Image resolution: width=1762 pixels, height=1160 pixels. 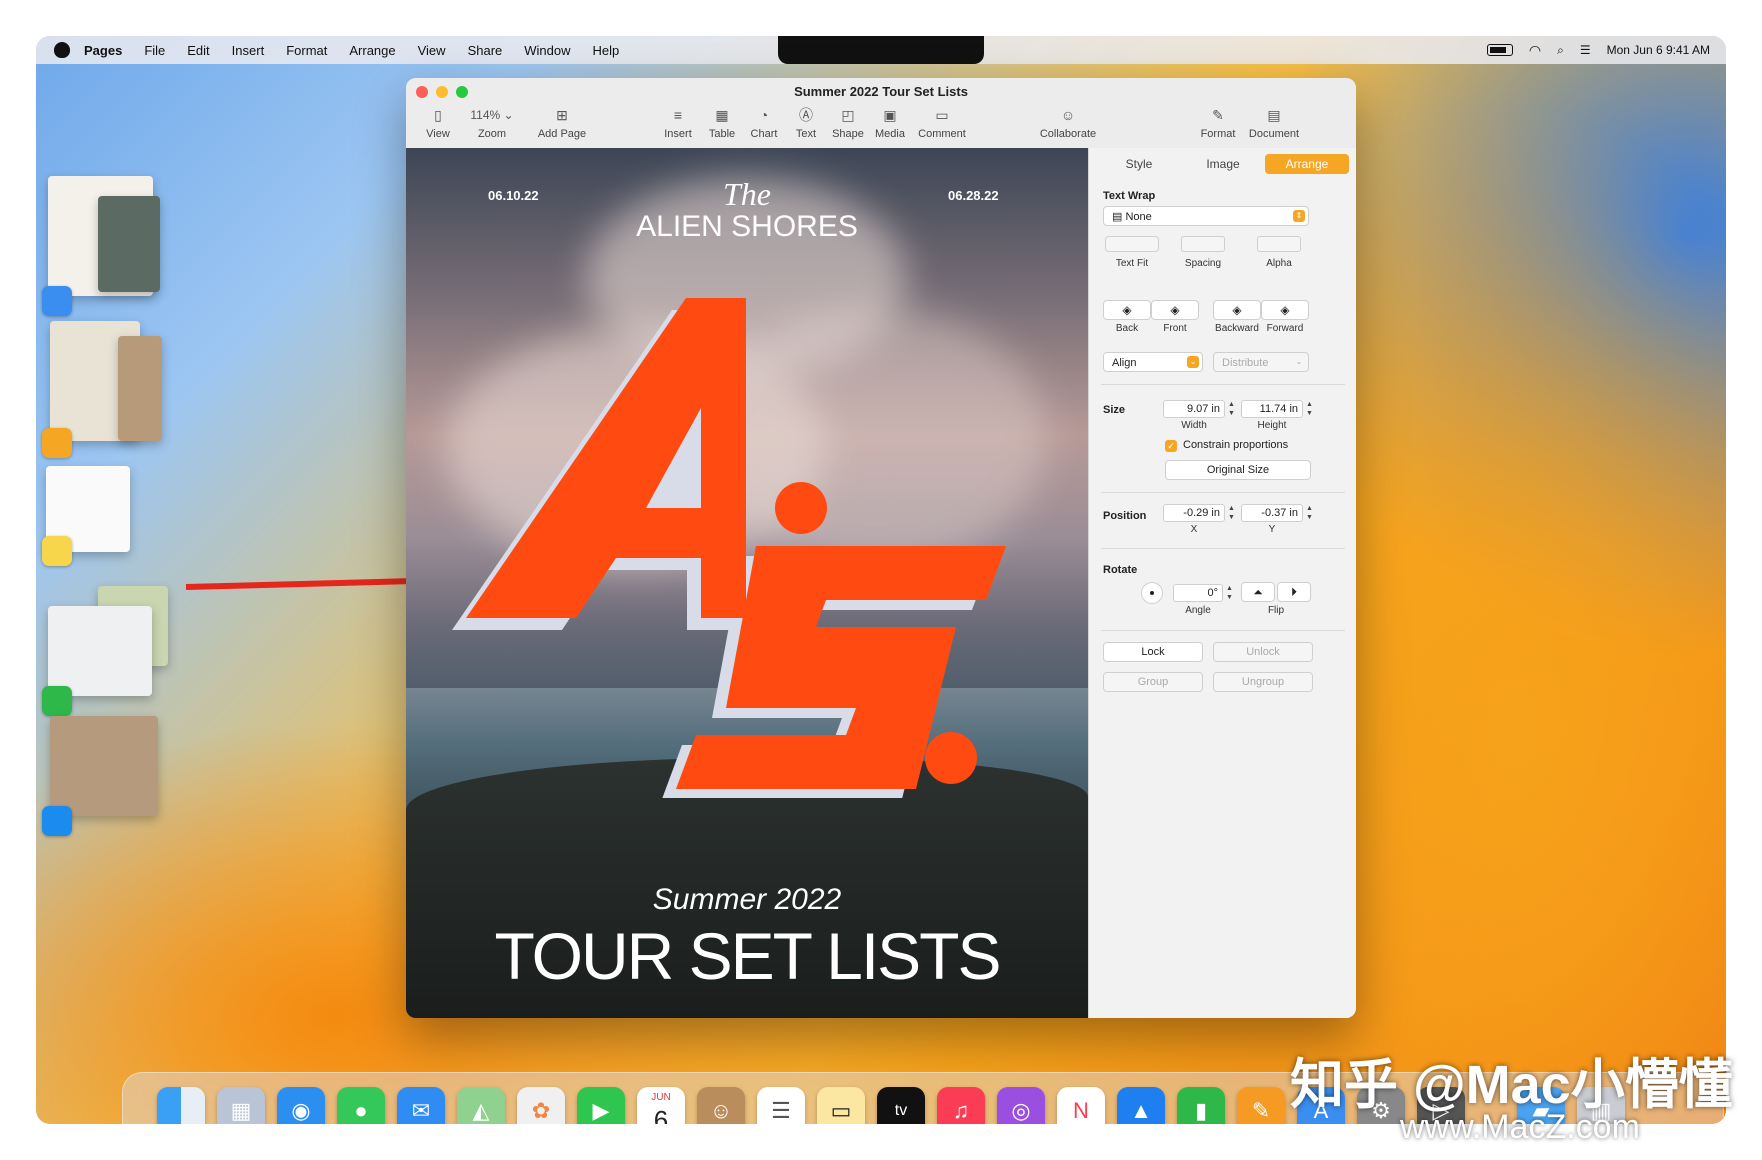 I want to click on text-label: Text, so click(x=806, y=134).